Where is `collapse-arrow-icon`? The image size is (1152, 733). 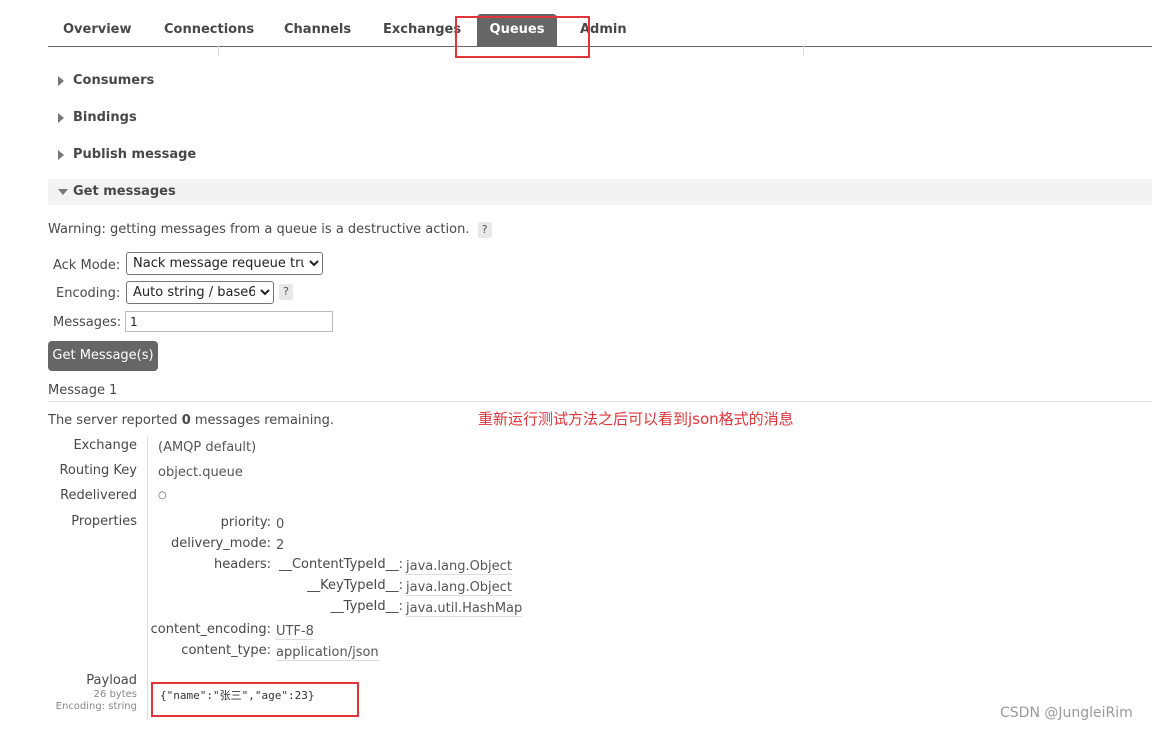 collapse-arrow-icon is located at coordinates (63, 192).